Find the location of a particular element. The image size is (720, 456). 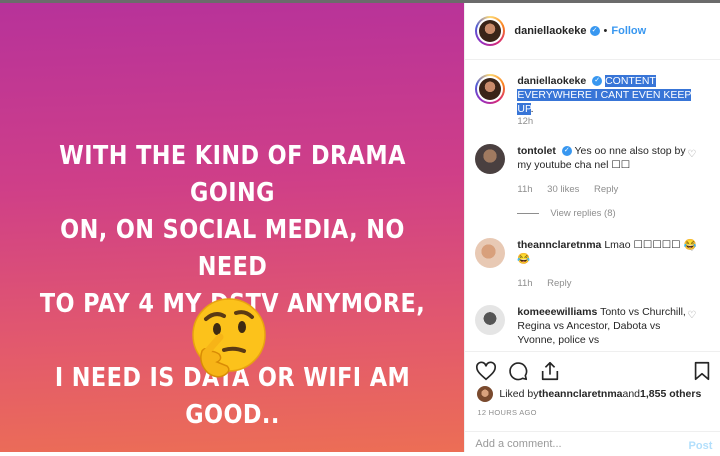

add-comment-bar: Post is located at coordinates (592, 443).